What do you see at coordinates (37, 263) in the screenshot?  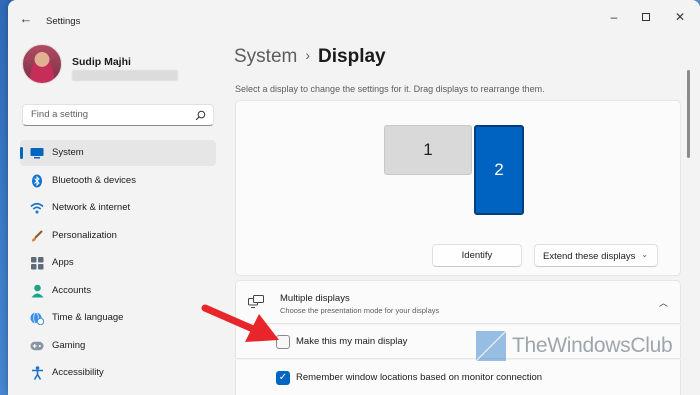 I see `apps-icon` at bounding box center [37, 263].